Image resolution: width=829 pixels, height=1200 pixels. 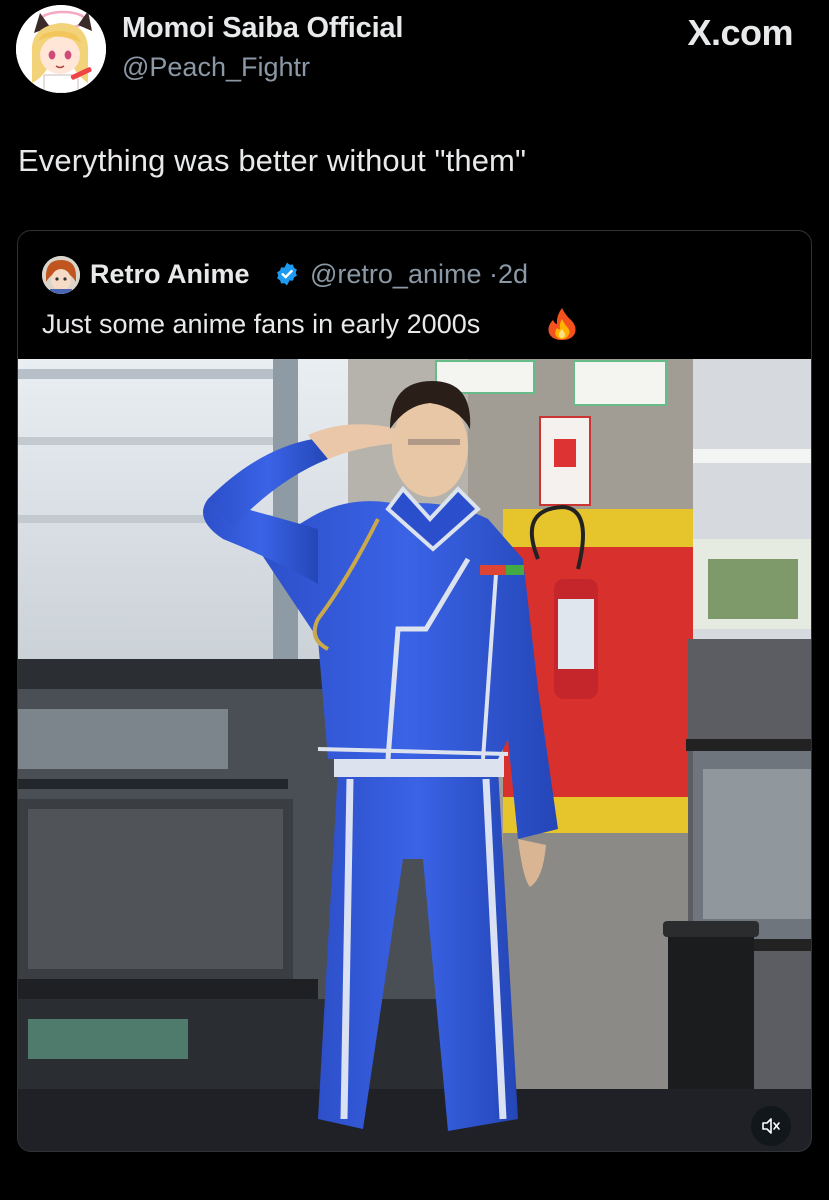 I want to click on quoted-author-meta: @retro_anime ·2d, so click(x=419, y=274).